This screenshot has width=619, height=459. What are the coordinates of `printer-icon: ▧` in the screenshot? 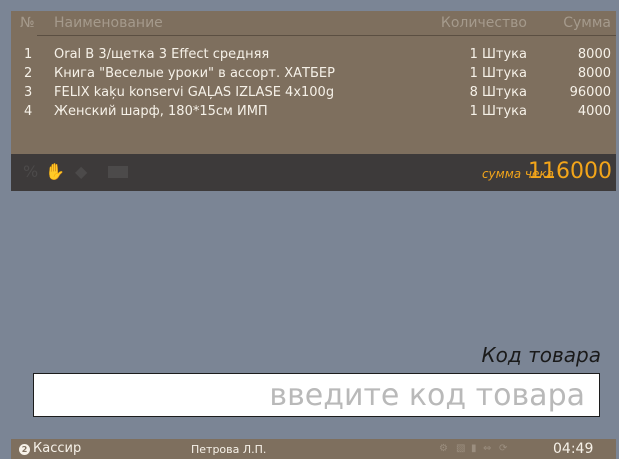 It's located at (461, 448).